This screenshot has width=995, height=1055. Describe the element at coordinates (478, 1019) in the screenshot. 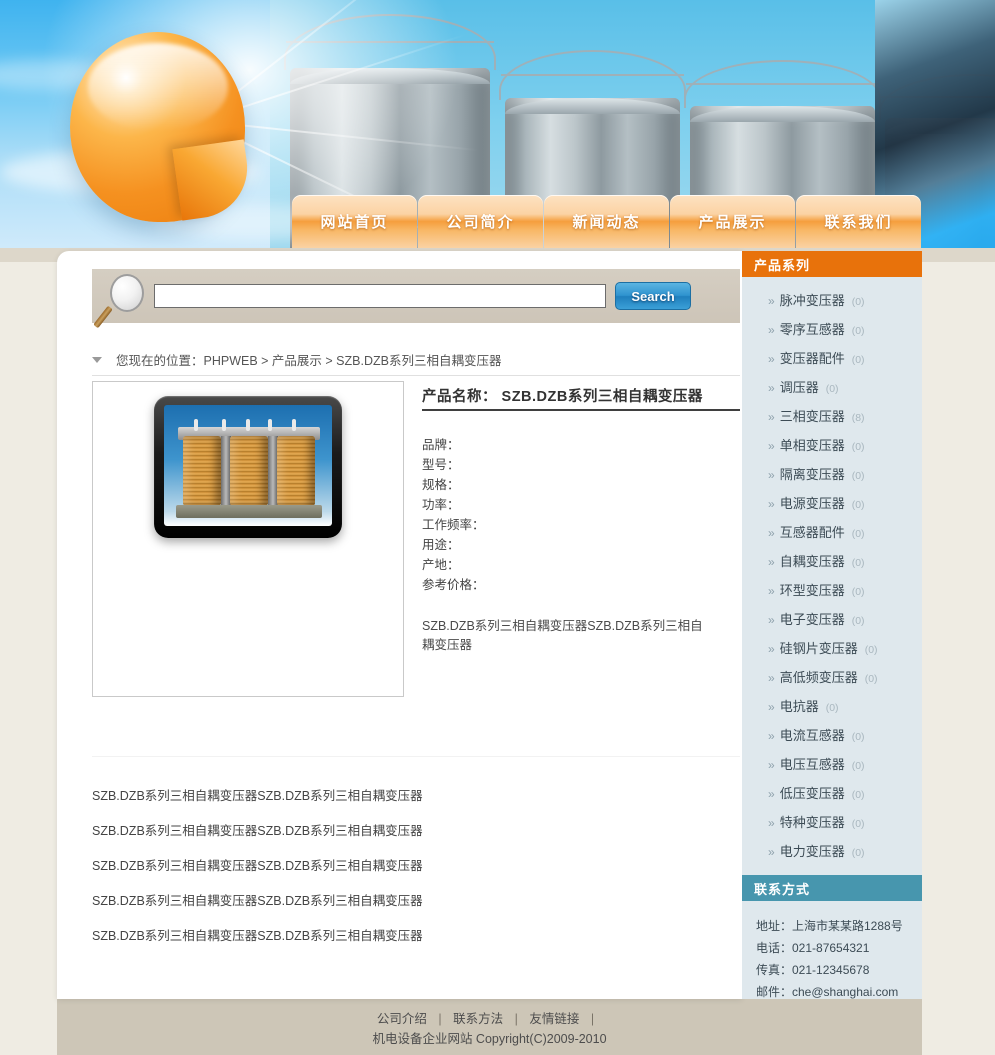

I see `footer-link-contact: 联系方法` at that location.